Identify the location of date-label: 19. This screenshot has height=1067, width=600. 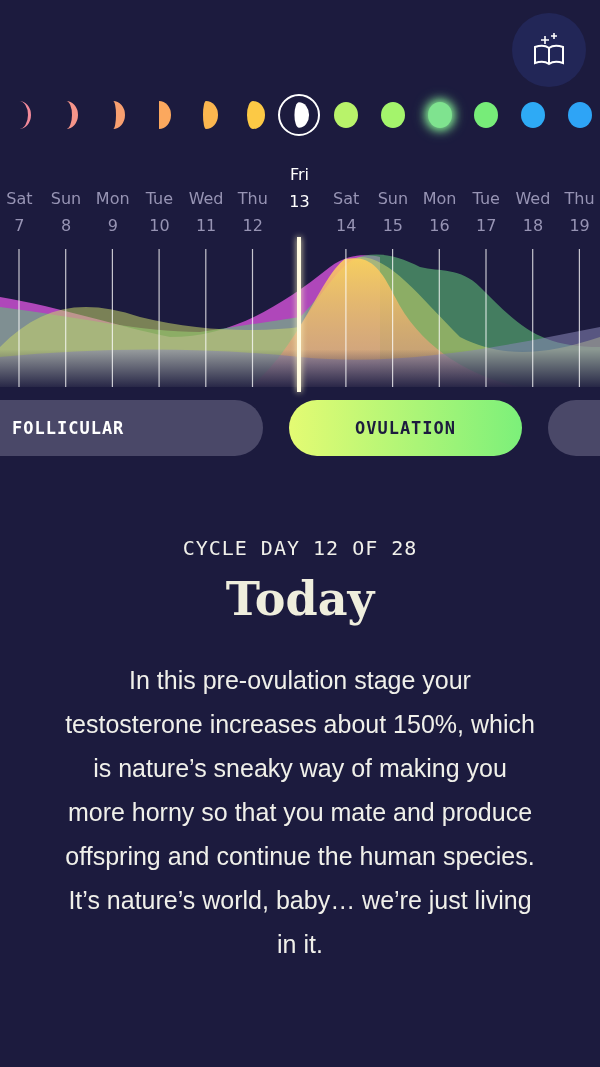
(579, 226).